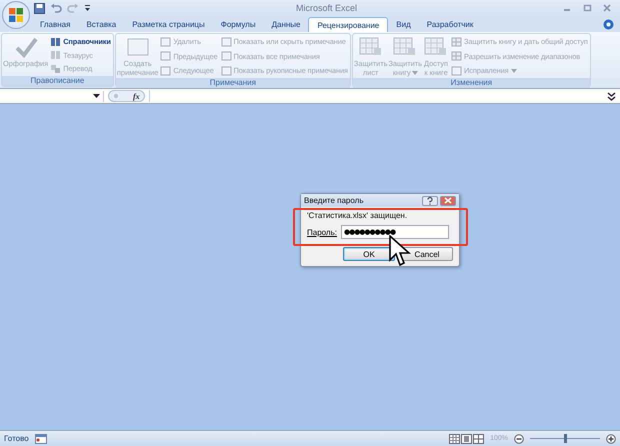  I want to click on page-layout-icon, so click(466, 439).